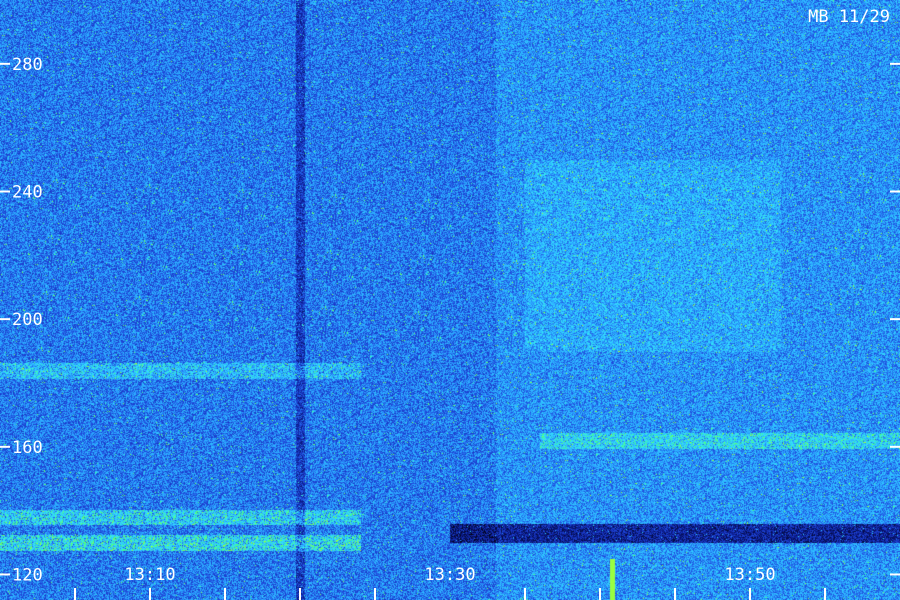 The width and height of the screenshot is (900, 600). Describe the element at coordinates (449, 575) in the screenshot. I see `x-tick-label: 13:30` at that location.